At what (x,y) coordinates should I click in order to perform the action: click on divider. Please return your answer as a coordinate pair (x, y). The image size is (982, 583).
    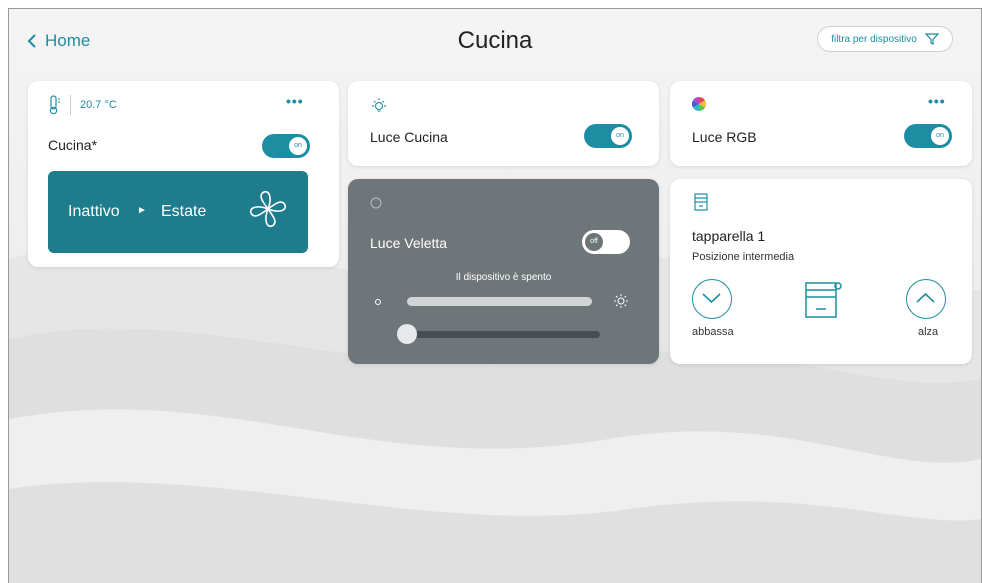
    Looking at the image, I should click on (70, 105).